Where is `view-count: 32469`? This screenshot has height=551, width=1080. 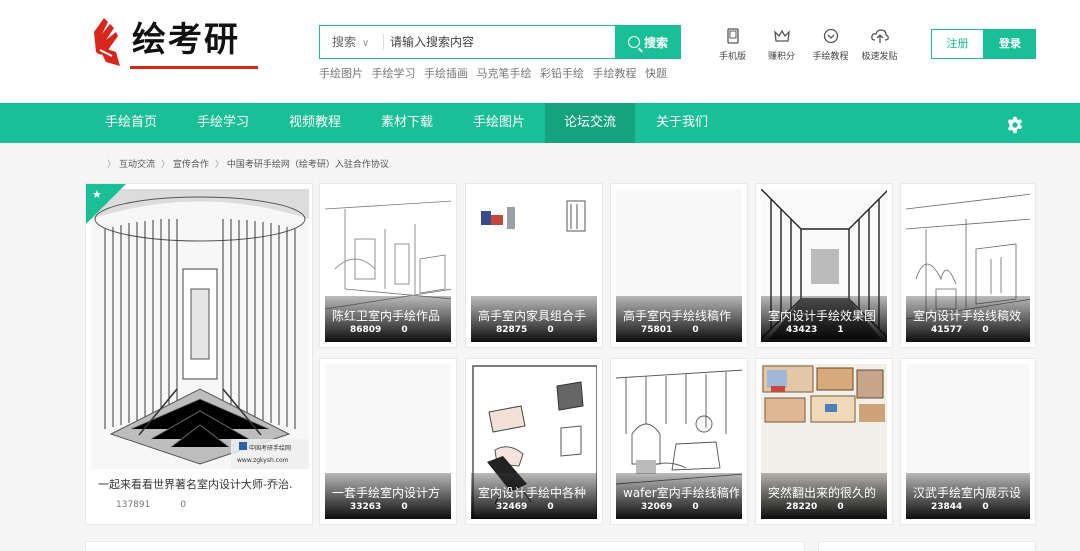 view-count: 32469 is located at coordinates (512, 507).